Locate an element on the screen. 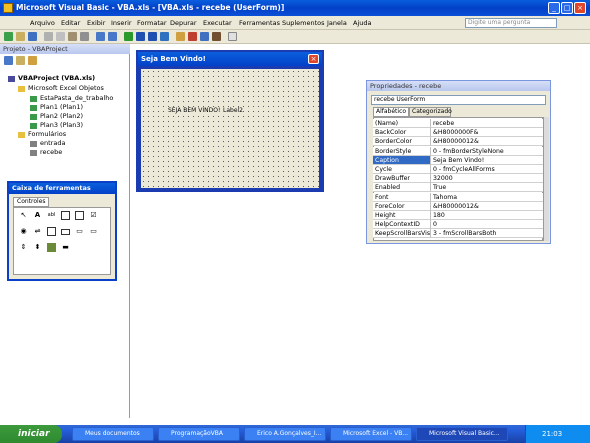  tab-categorizado: Categorizado is located at coordinates (430, 112).